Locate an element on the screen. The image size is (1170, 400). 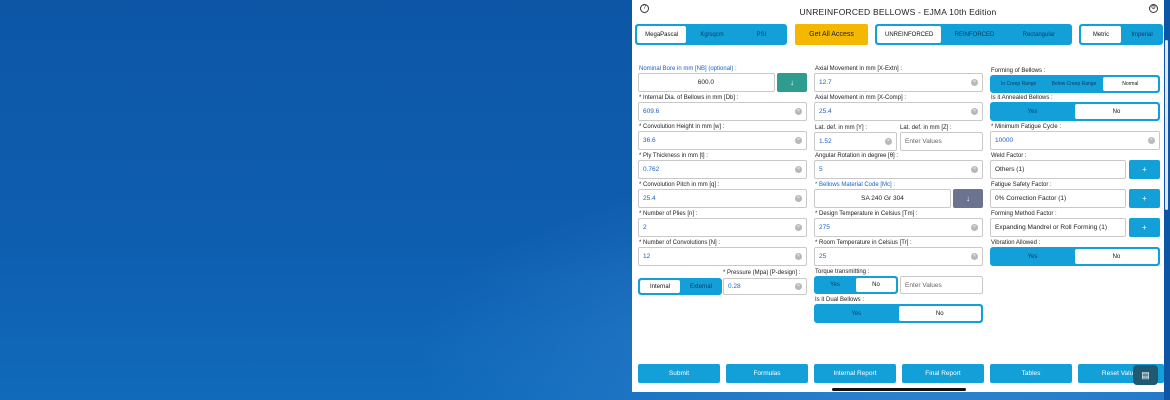
weld-label: Weld Factor : is located at coordinates (1009, 156).